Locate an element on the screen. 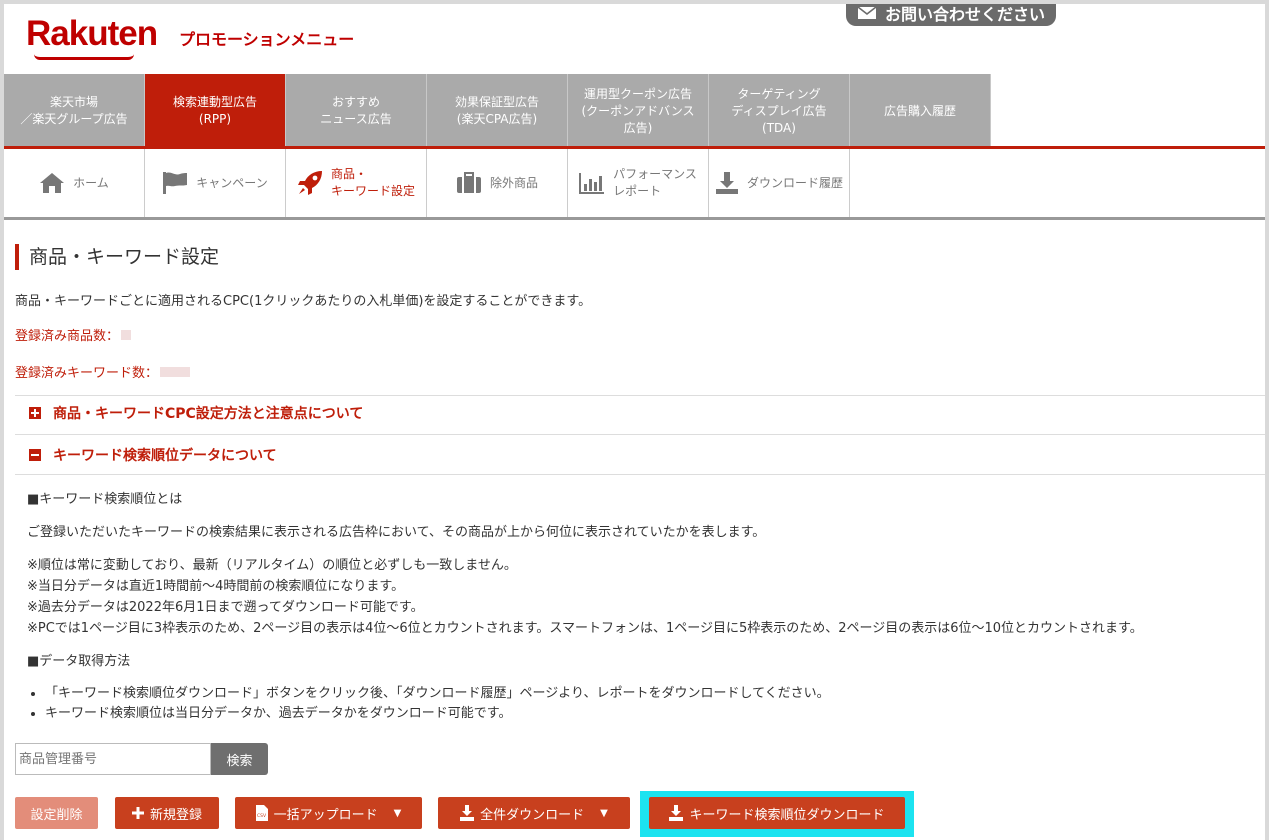 The height and width of the screenshot is (840, 1269). registered-keywords-label: 登録済みキーワード数： is located at coordinates (87, 373).